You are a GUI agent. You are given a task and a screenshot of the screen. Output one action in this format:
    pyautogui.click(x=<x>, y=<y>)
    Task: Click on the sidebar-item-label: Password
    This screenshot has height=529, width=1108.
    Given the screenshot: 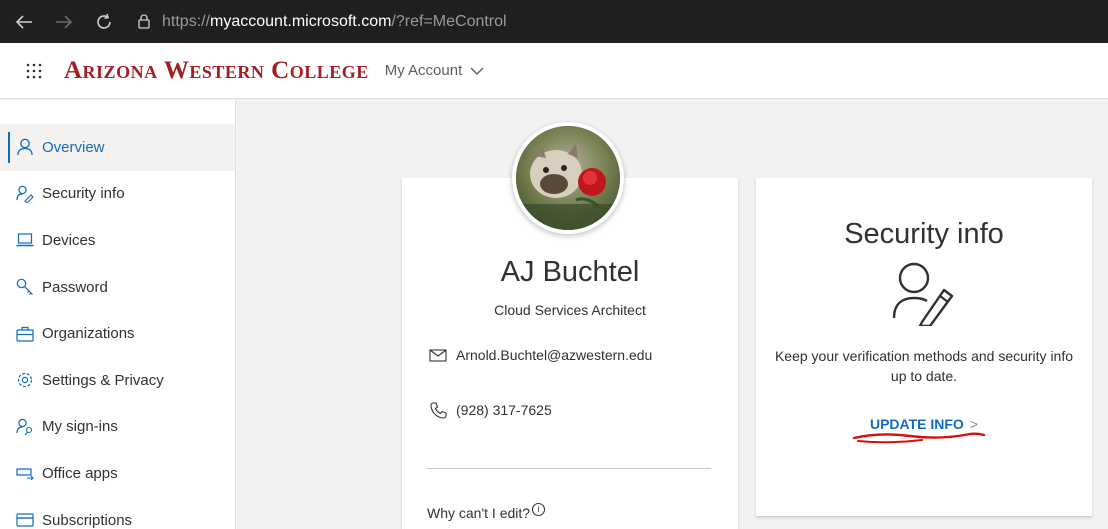 What is the action you would take?
    pyautogui.click(x=75, y=287)
    